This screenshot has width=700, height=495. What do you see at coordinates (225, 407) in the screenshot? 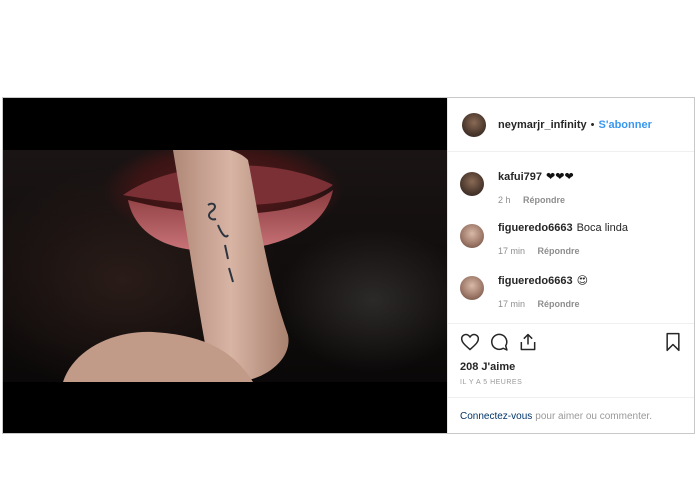
I see `media-letterbox-bottom` at bounding box center [225, 407].